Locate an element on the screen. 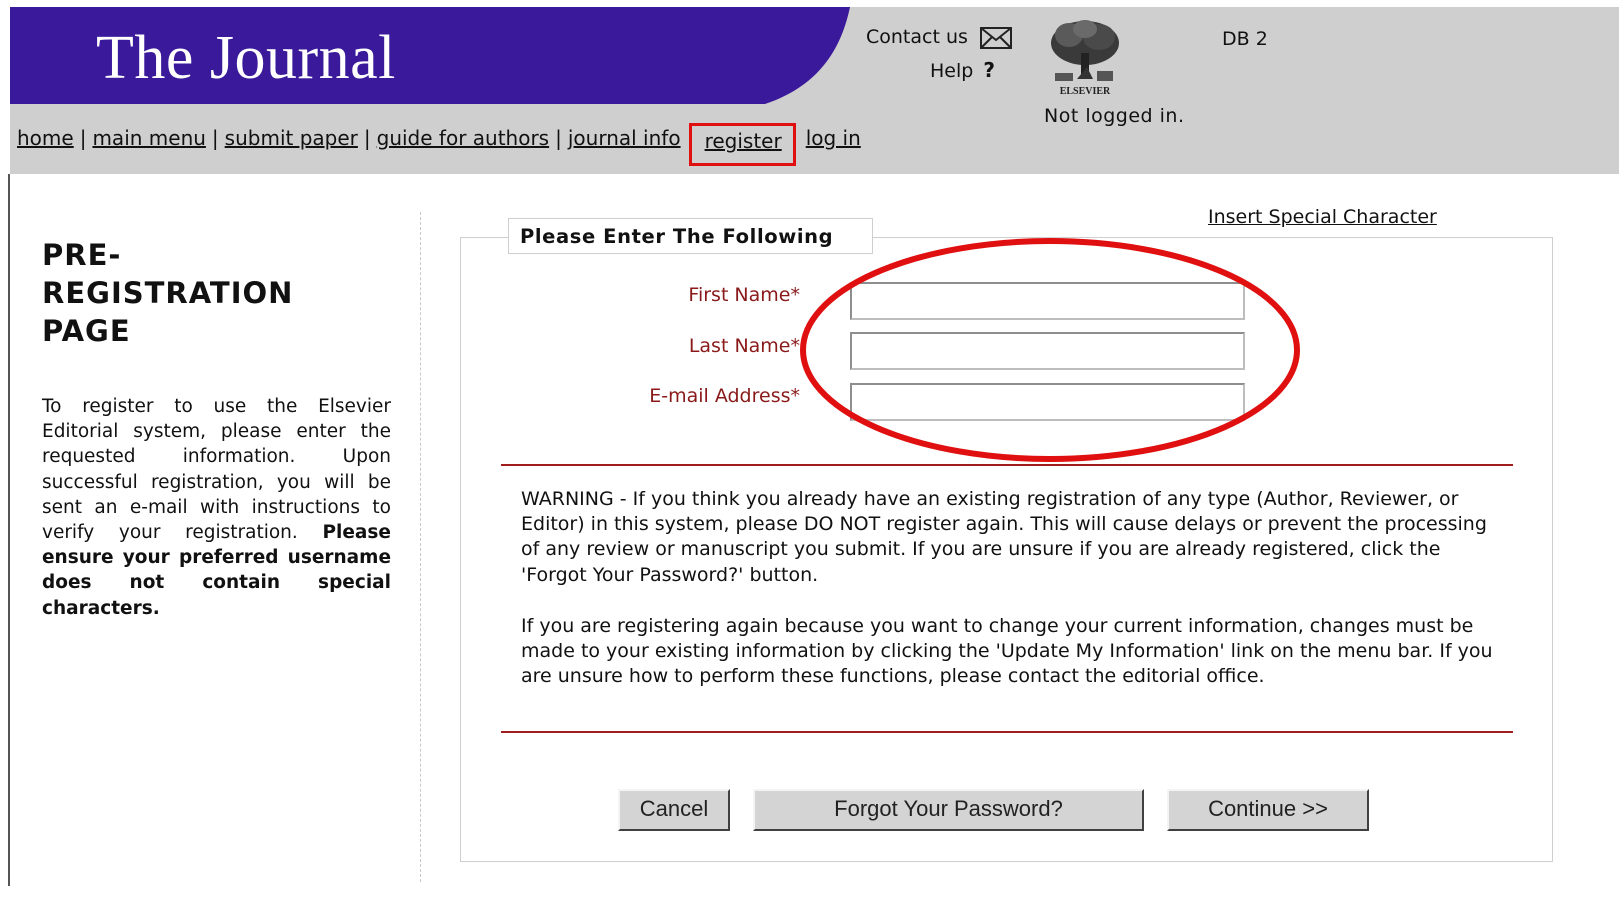 This screenshot has height=913, width=1619. page-title: PRE- REGISTRATION PAGE is located at coordinates (202, 293).